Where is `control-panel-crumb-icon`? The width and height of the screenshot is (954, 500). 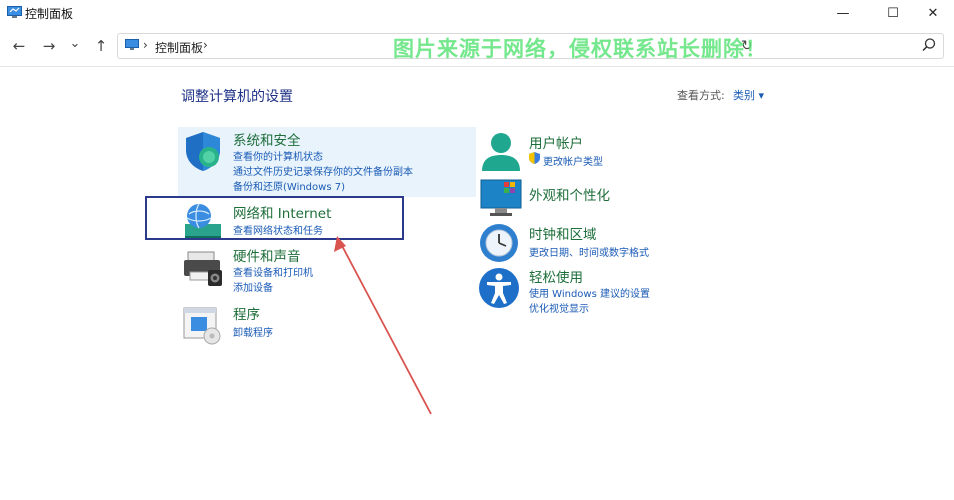 control-panel-crumb-icon is located at coordinates (132, 44).